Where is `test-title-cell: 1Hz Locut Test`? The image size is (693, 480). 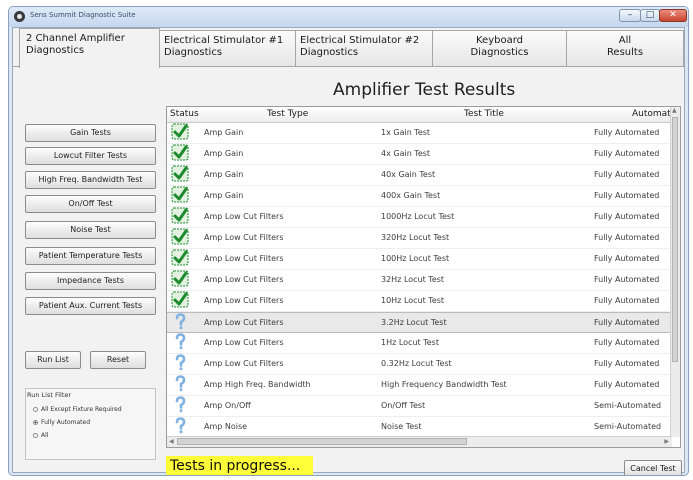
test-title-cell: 1Hz Locut Test is located at coordinates (410, 342).